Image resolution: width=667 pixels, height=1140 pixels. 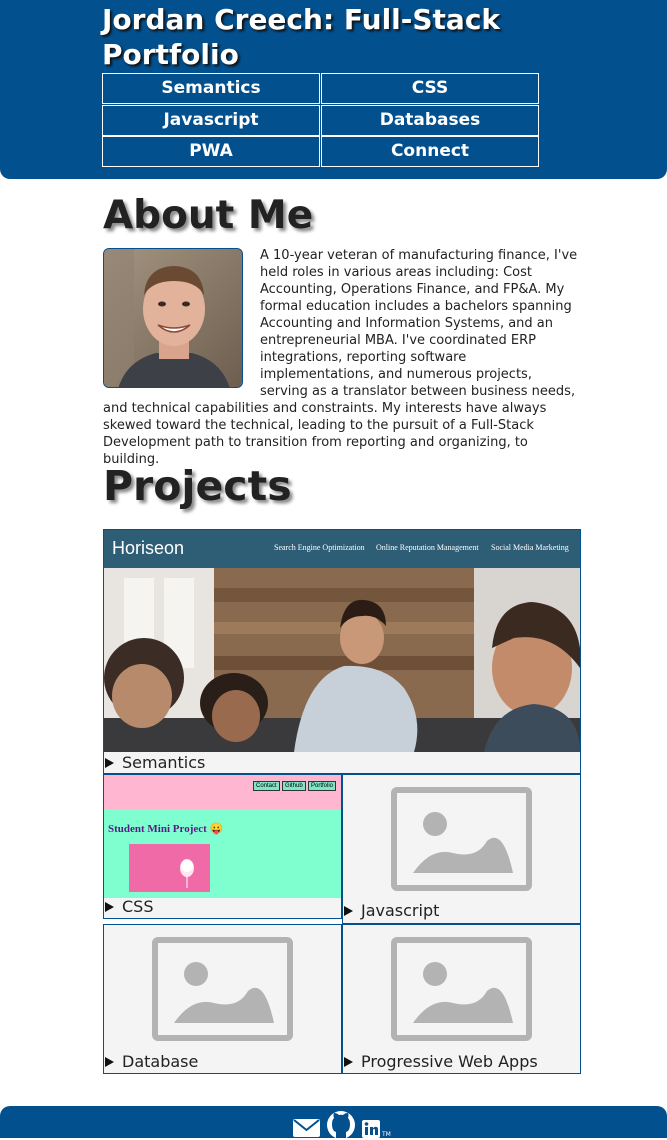 I want to click on project-card-database: Database, so click(x=222, y=999).